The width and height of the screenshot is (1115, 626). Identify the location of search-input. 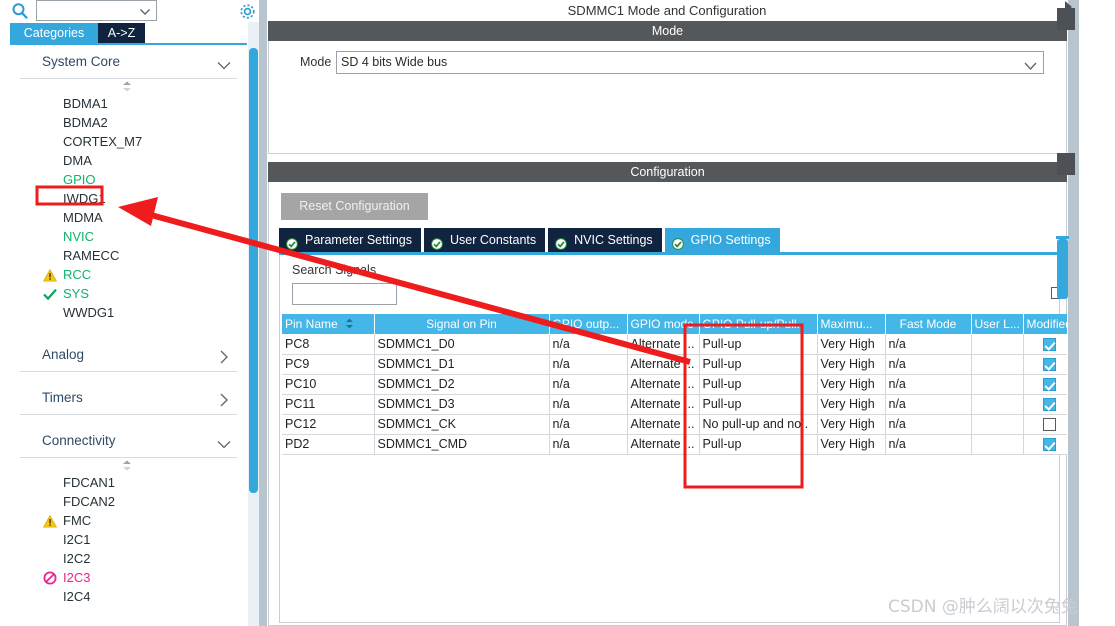
(96, 10).